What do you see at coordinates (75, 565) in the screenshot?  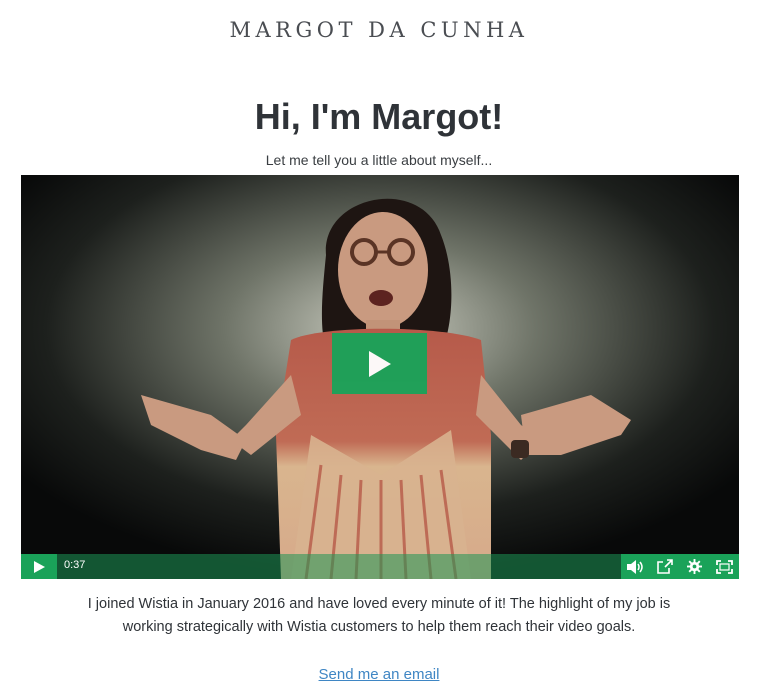 I see `current-time: 0:37` at bounding box center [75, 565].